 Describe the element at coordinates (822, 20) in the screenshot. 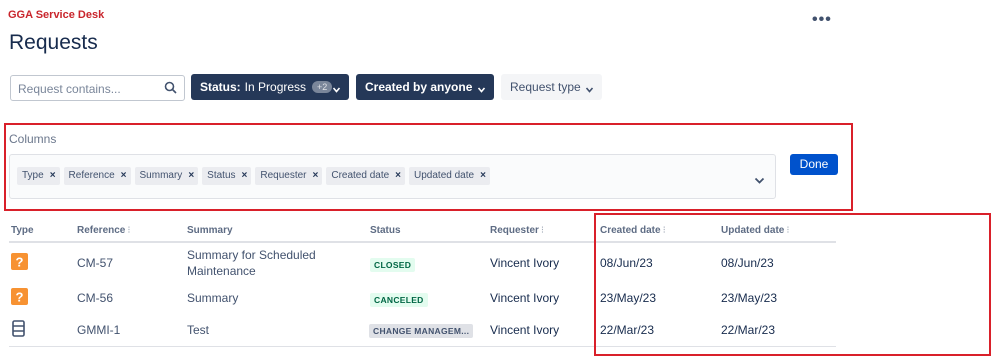

I see `more-options-icon: •••` at that location.